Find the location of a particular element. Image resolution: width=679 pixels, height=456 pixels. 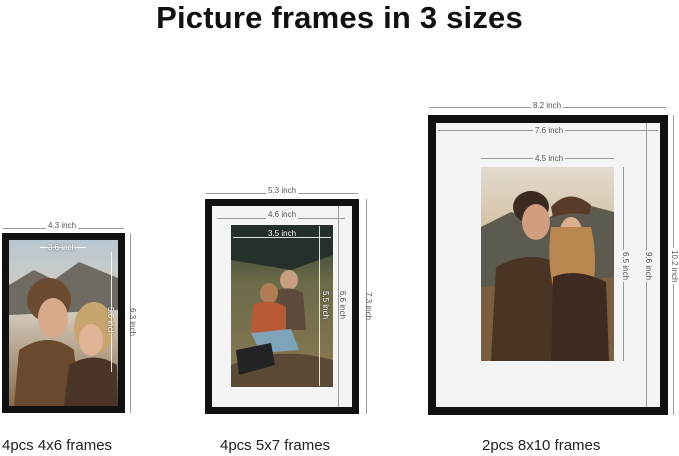

caption-4x6: 4pcs 4x6 frames is located at coordinates (57, 445).